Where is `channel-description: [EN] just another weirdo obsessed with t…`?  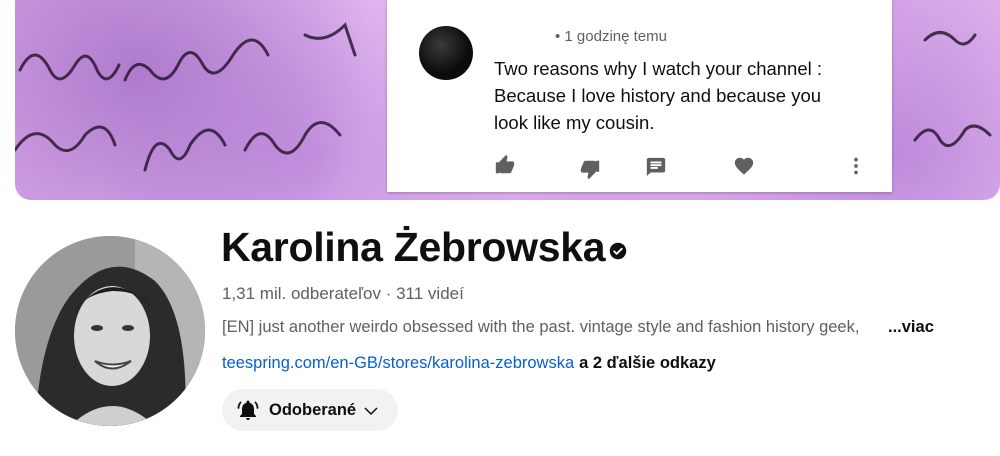 channel-description: [EN] just another weirdo obsessed with t… is located at coordinates (540, 327).